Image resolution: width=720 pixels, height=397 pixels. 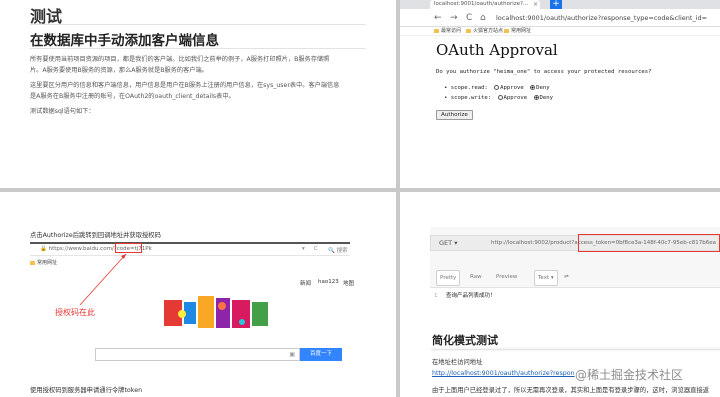 I want to click on dropdown-icon: ▾, so click(x=303, y=249).